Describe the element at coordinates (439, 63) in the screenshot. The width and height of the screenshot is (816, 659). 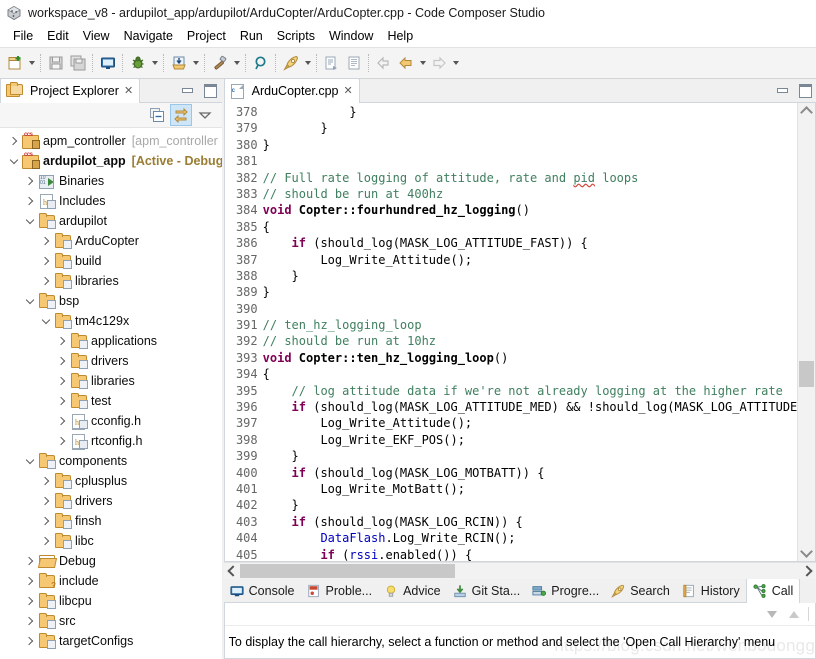
I see `forward-arrow-icon` at that location.